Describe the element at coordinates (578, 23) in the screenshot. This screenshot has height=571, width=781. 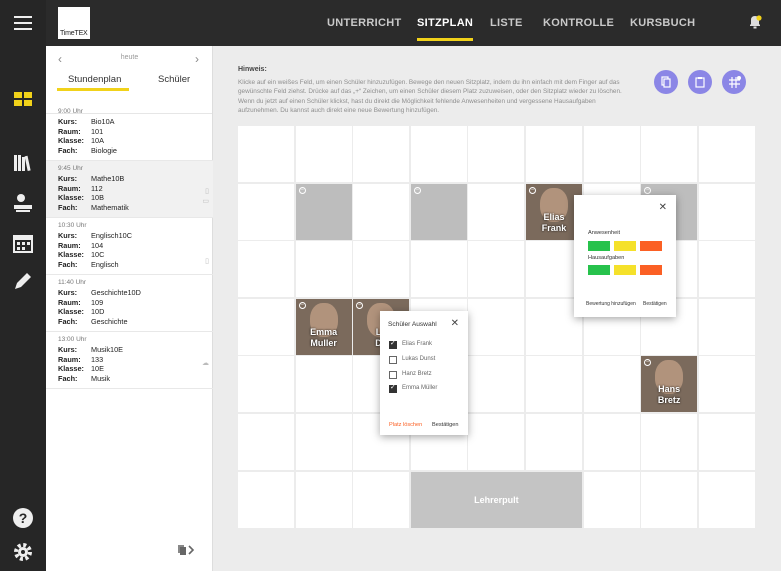
I see `tab-kontrolle: KONTROLLE` at that location.